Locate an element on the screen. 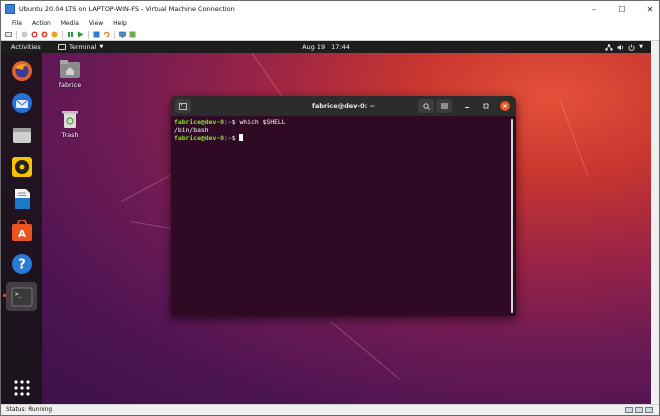  menu-action: Action is located at coordinates (41, 23).